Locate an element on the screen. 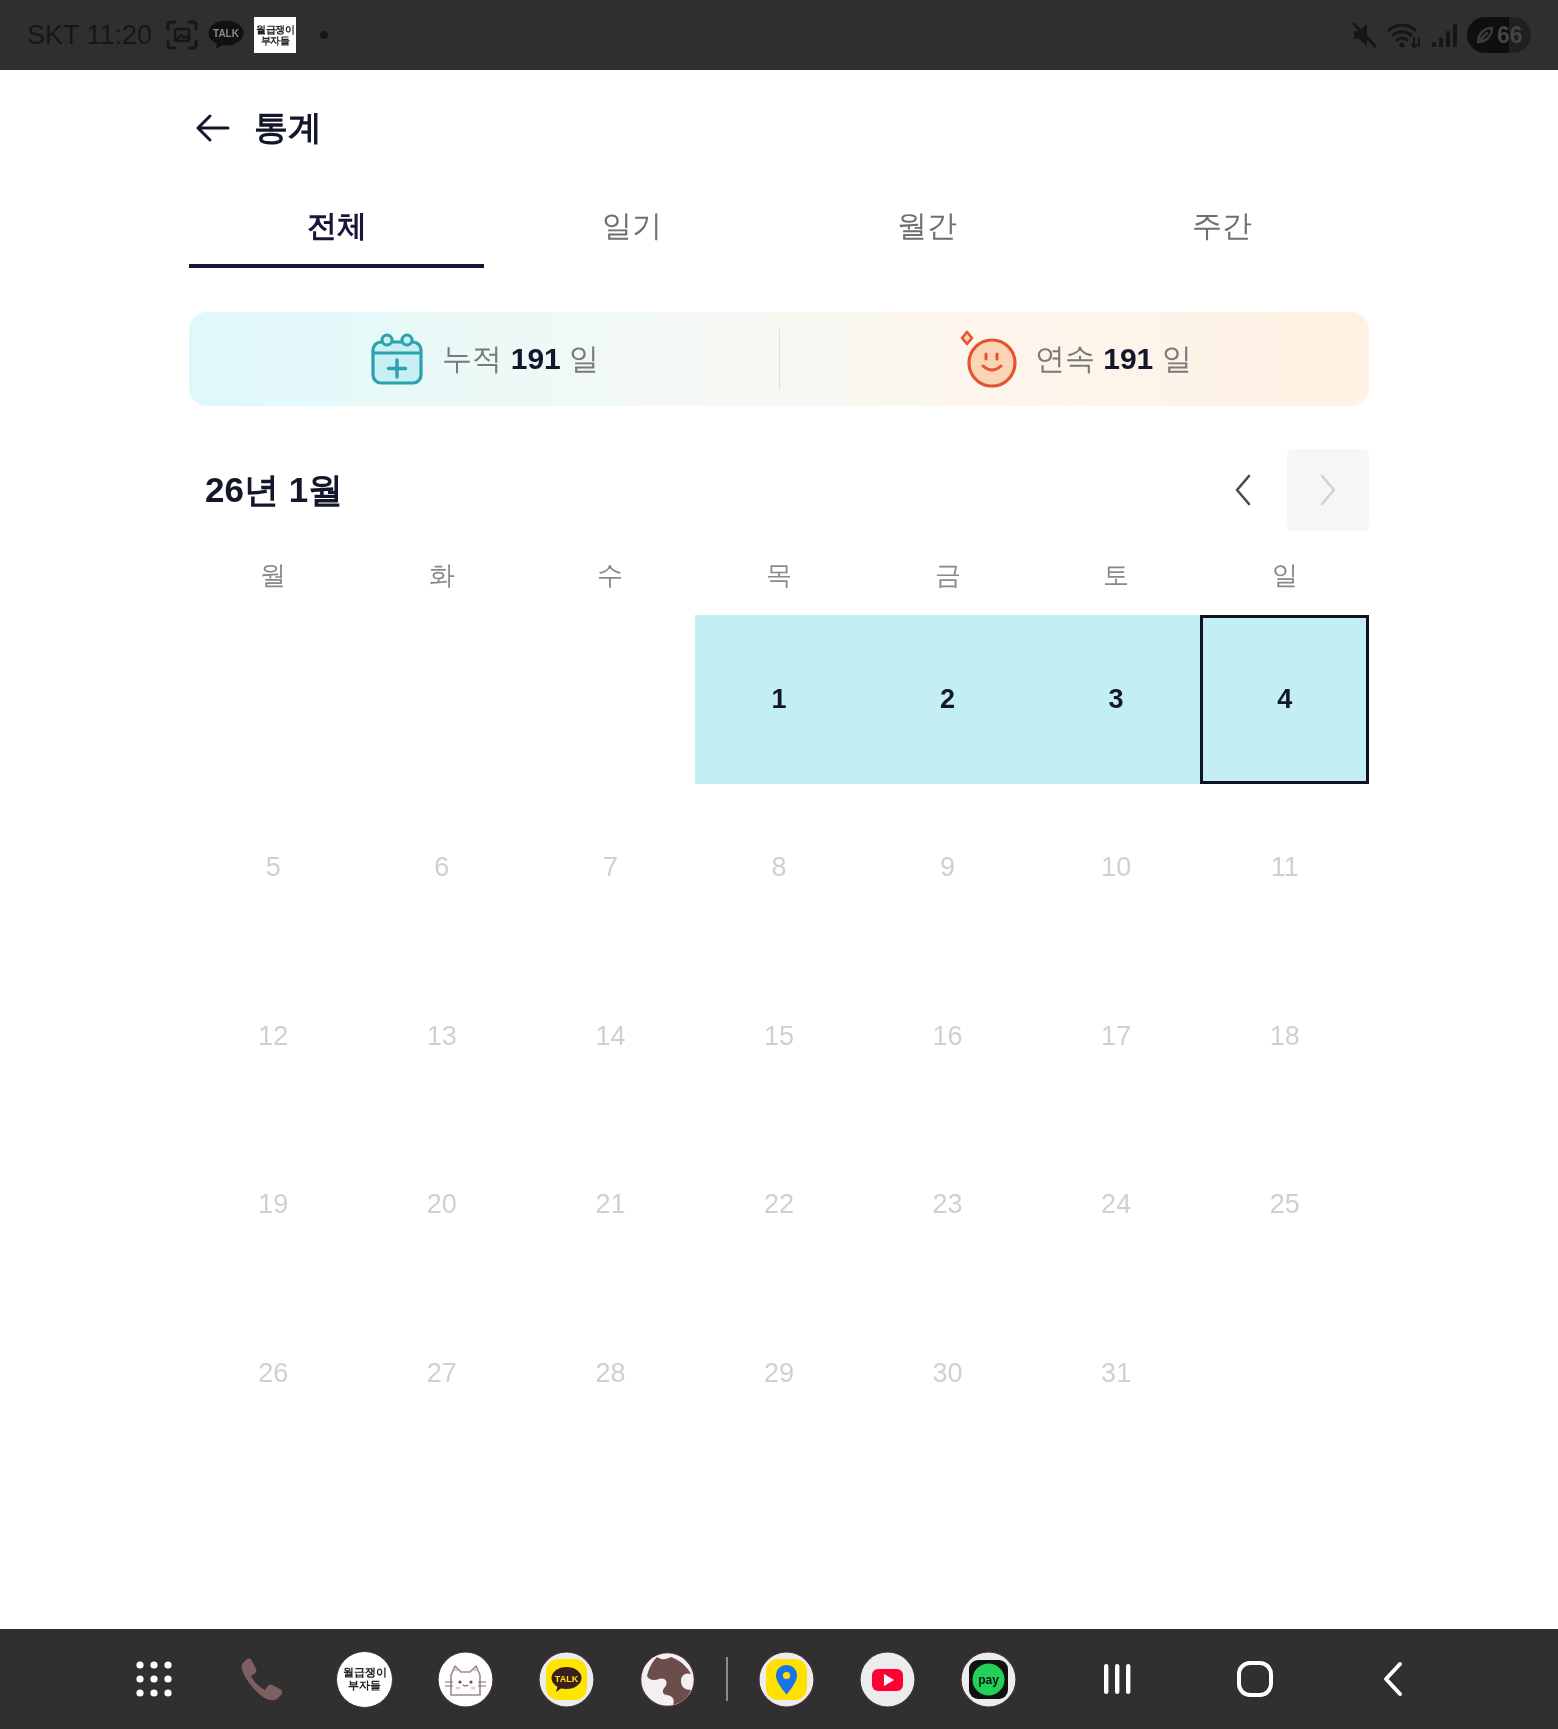  leaf-icon is located at coordinates (1485, 35).